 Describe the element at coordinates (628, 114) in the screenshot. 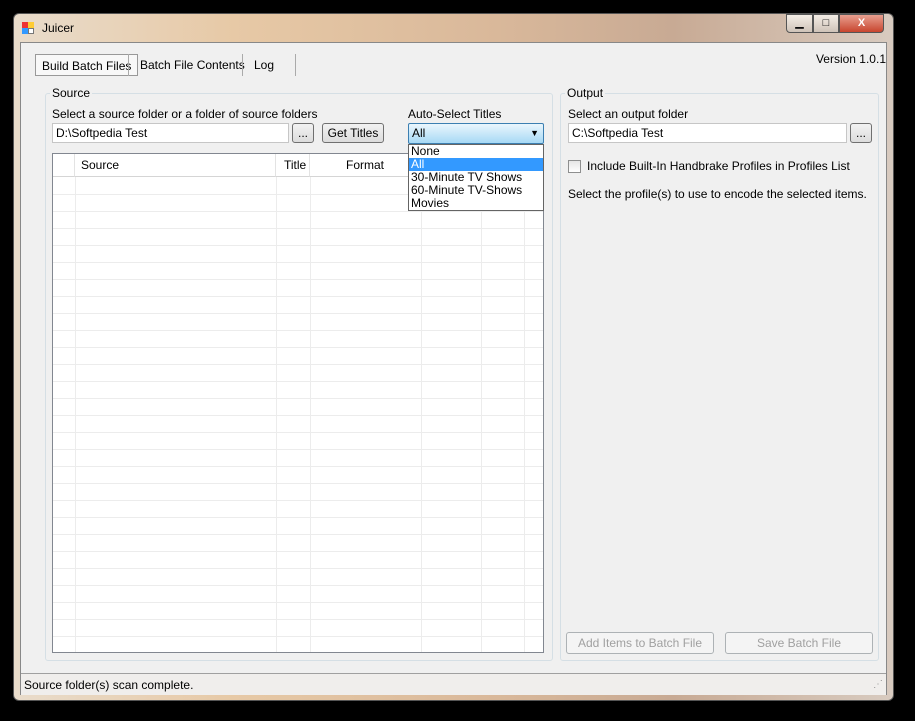

I see `output-folder-label: Select an output folder` at that location.